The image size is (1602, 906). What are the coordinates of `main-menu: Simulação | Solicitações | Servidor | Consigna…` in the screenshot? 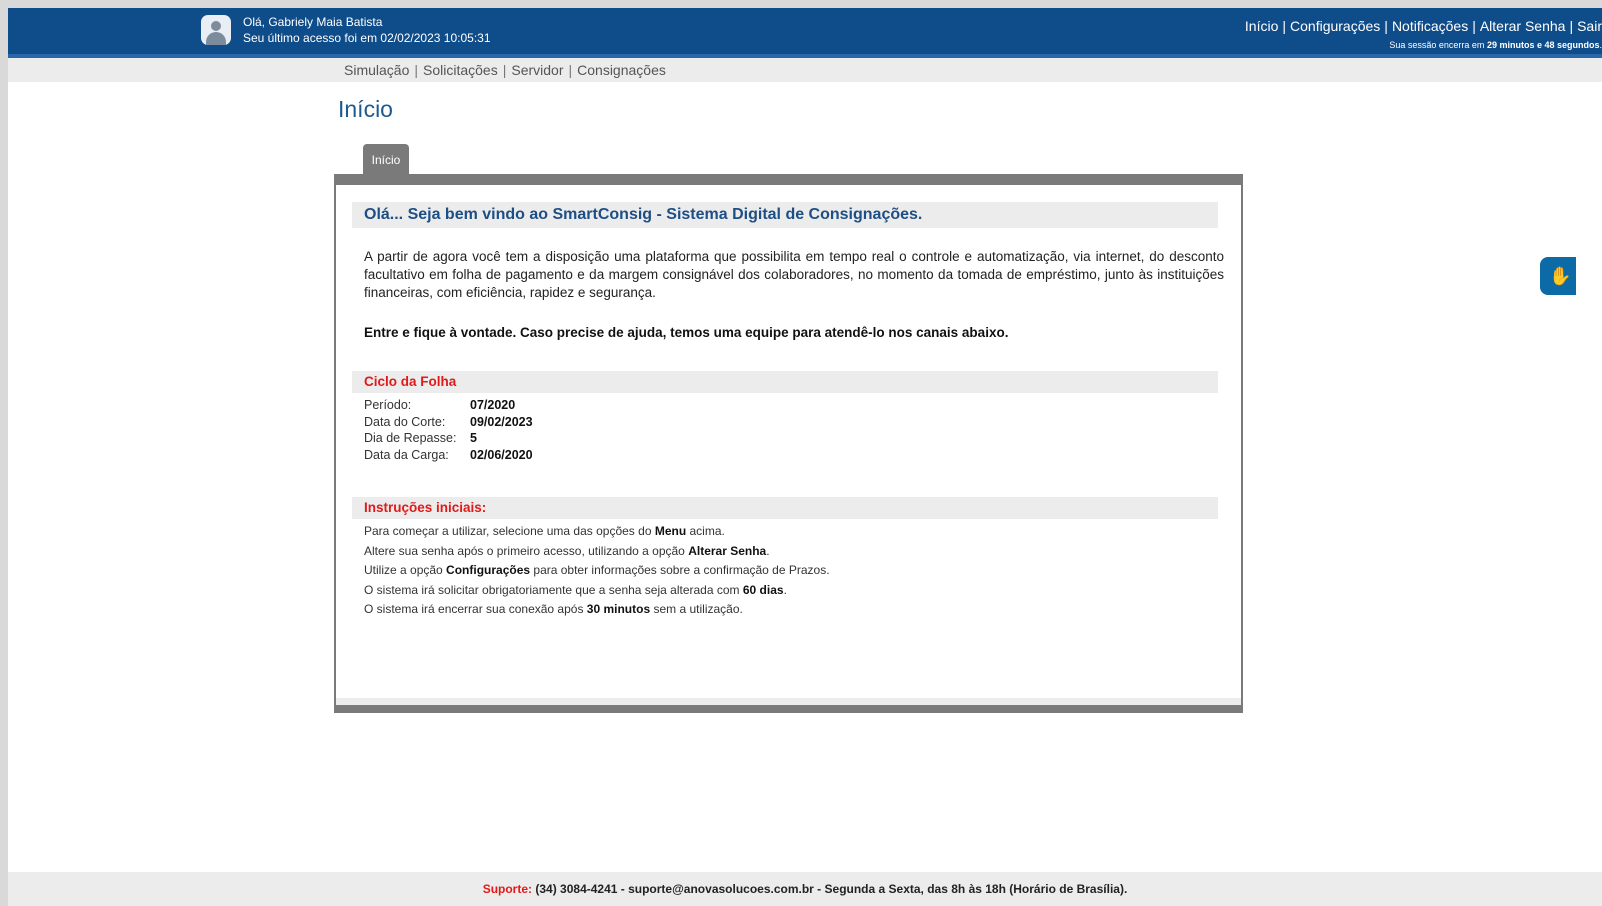 It's located at (805, 70).